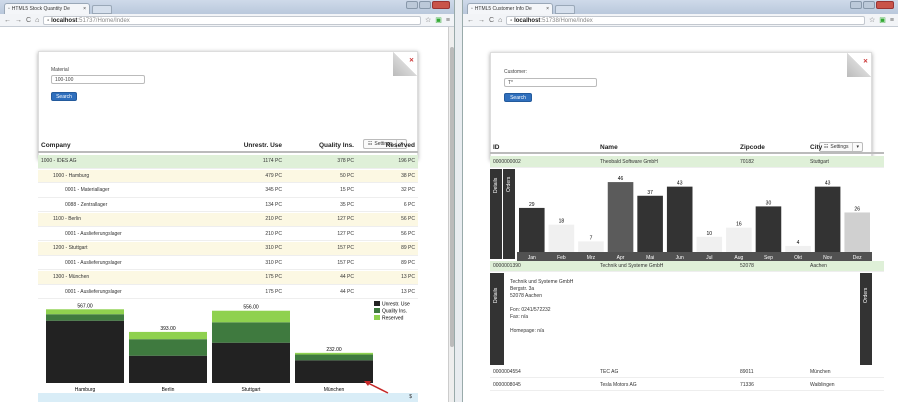 The image size is (898, 402). I want to click on bar-Mrz, so click(591, 246).